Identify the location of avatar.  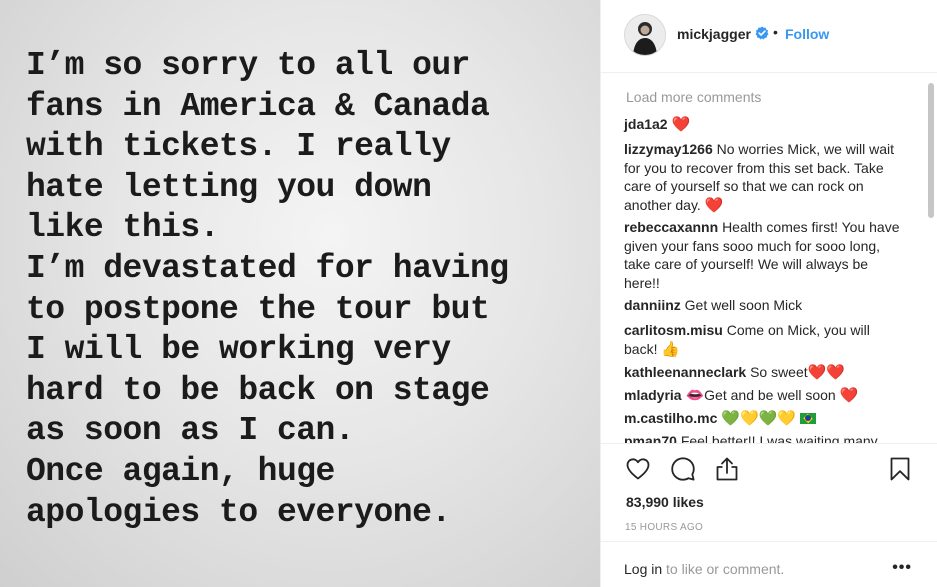
(645, 35).